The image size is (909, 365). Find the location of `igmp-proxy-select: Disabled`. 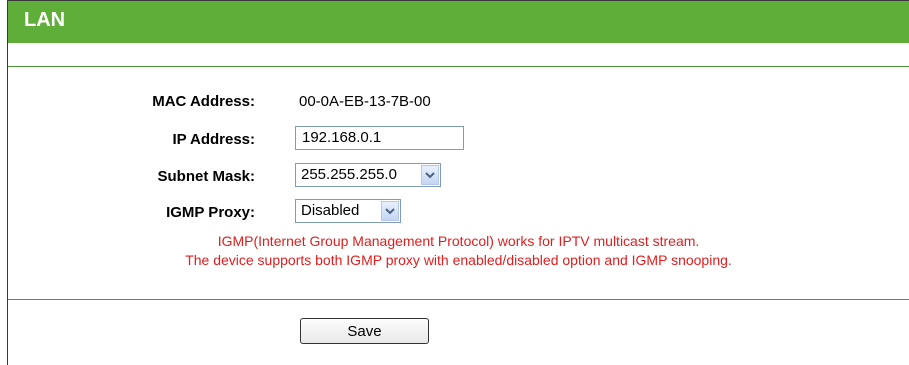

igmp-proxy-select: Disabled is located at coordinates (348, 211).